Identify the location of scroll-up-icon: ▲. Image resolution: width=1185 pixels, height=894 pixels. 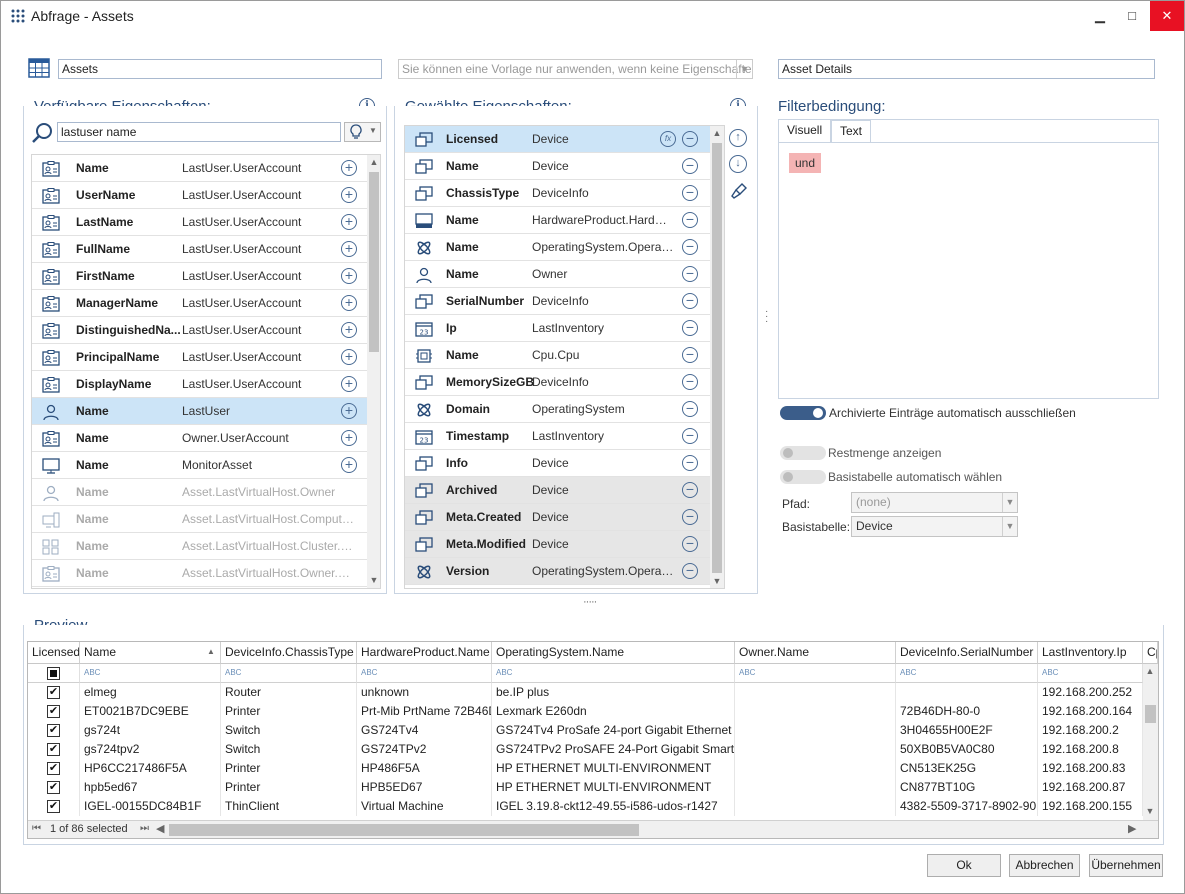
(1150, 671).